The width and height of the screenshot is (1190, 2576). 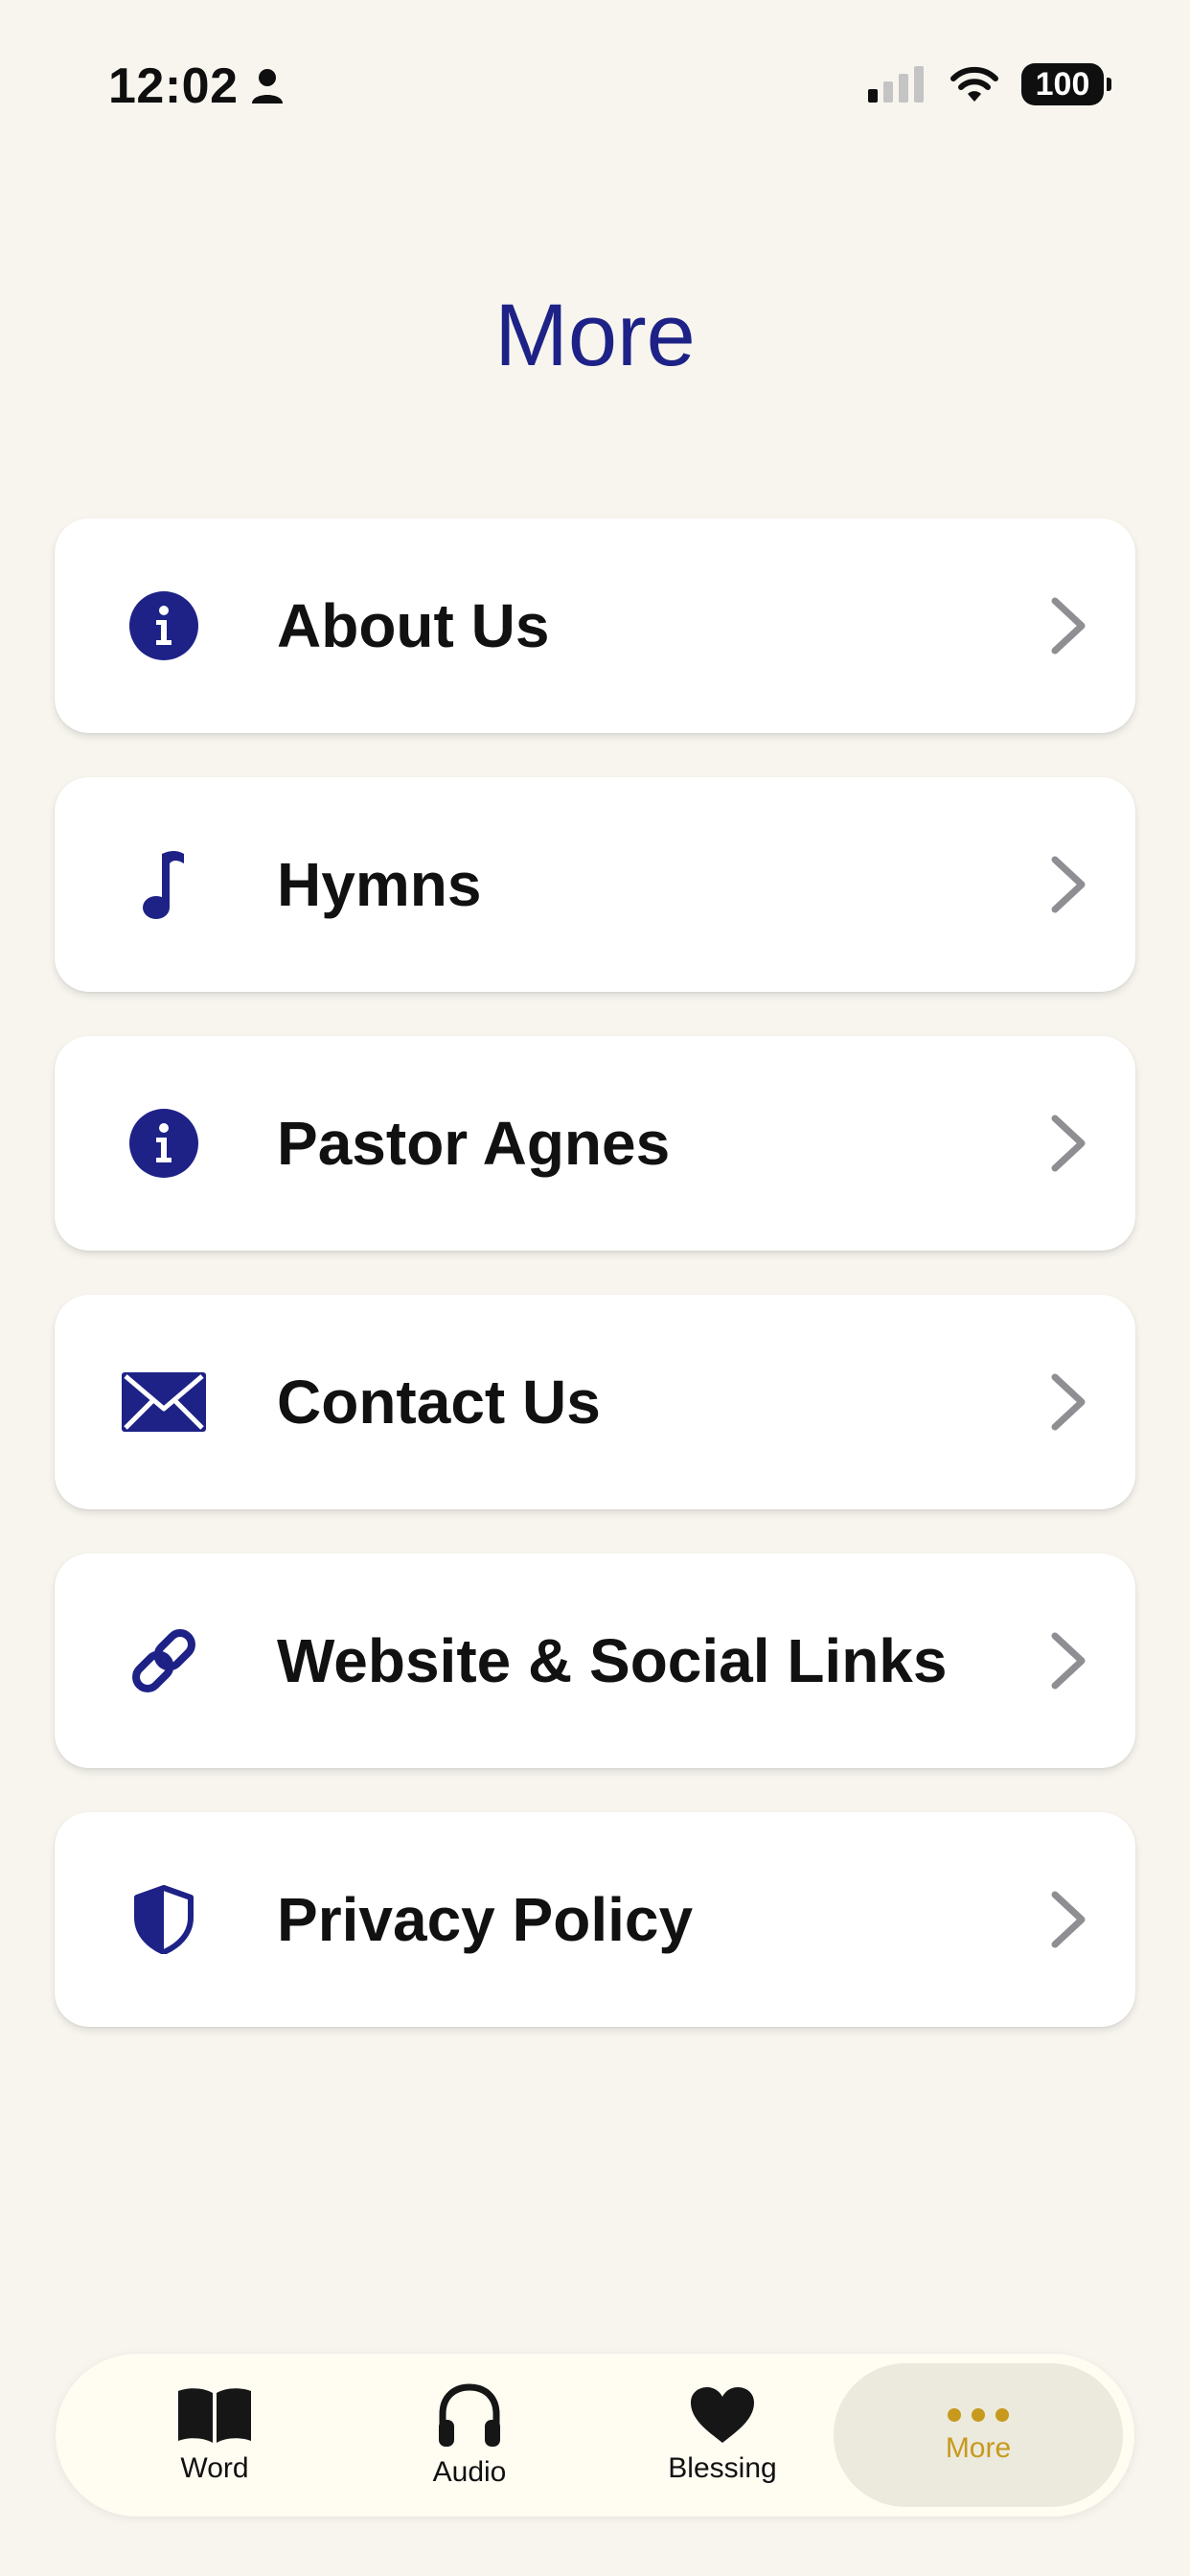 I want to click on status-time: 12:02, so click(x=197, y=86).